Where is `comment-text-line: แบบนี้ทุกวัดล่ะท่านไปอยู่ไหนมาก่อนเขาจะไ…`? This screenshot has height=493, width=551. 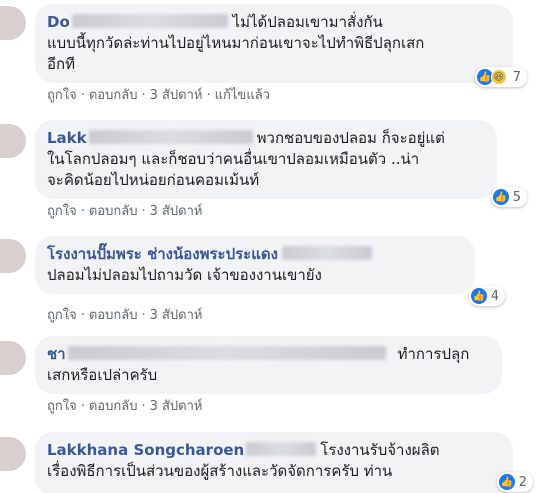 comment-text-line: แบบนี้ทุกวัดล่ะท่านไปอยู่ไหนมาก่อนเขาจะไ… is located at coordinates (236, 43).